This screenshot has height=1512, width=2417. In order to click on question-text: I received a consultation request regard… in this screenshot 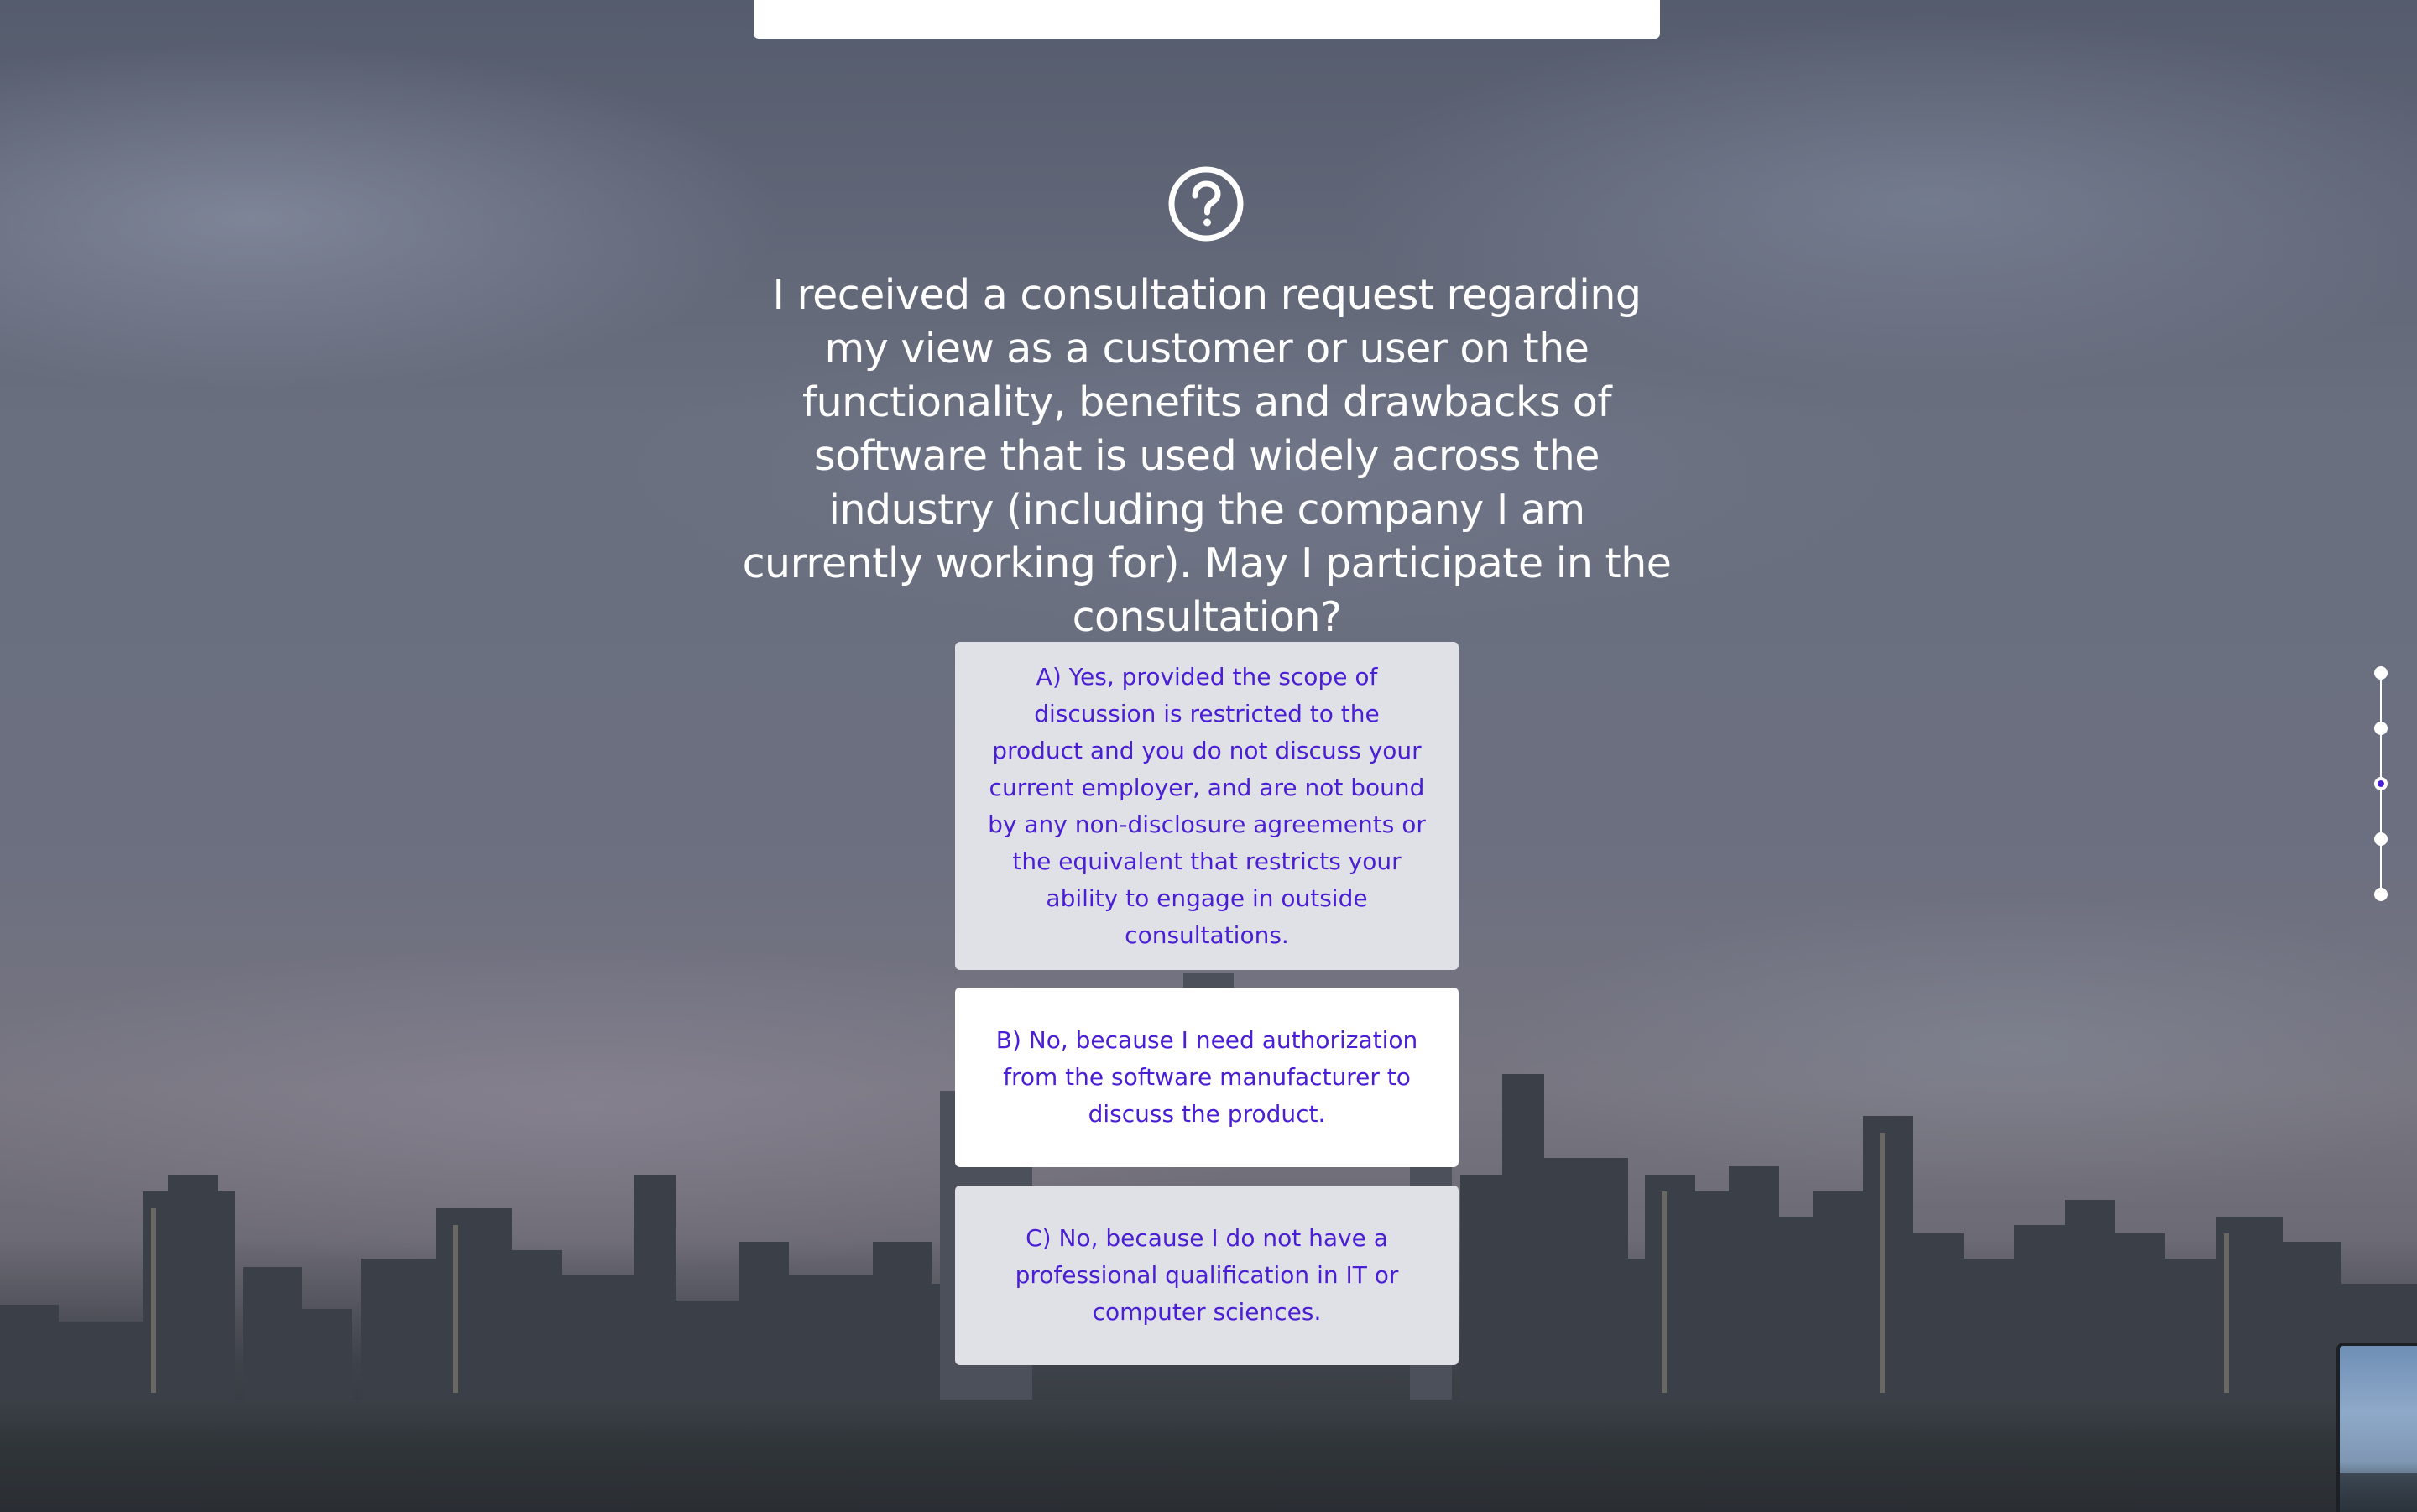, I will do `click(1207, 456)`.